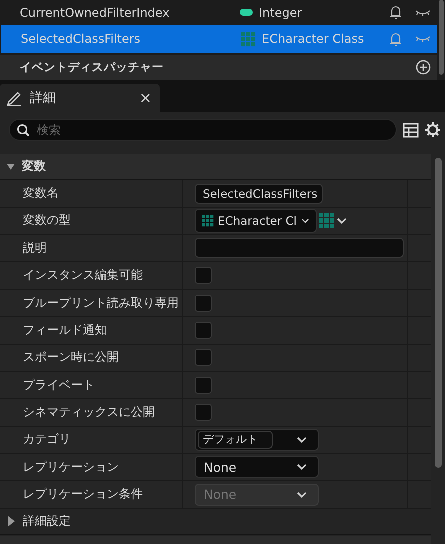  Describe the element at coordinates (235, 439) in the screenshot. I see `category-field: デフォルト` at that location.